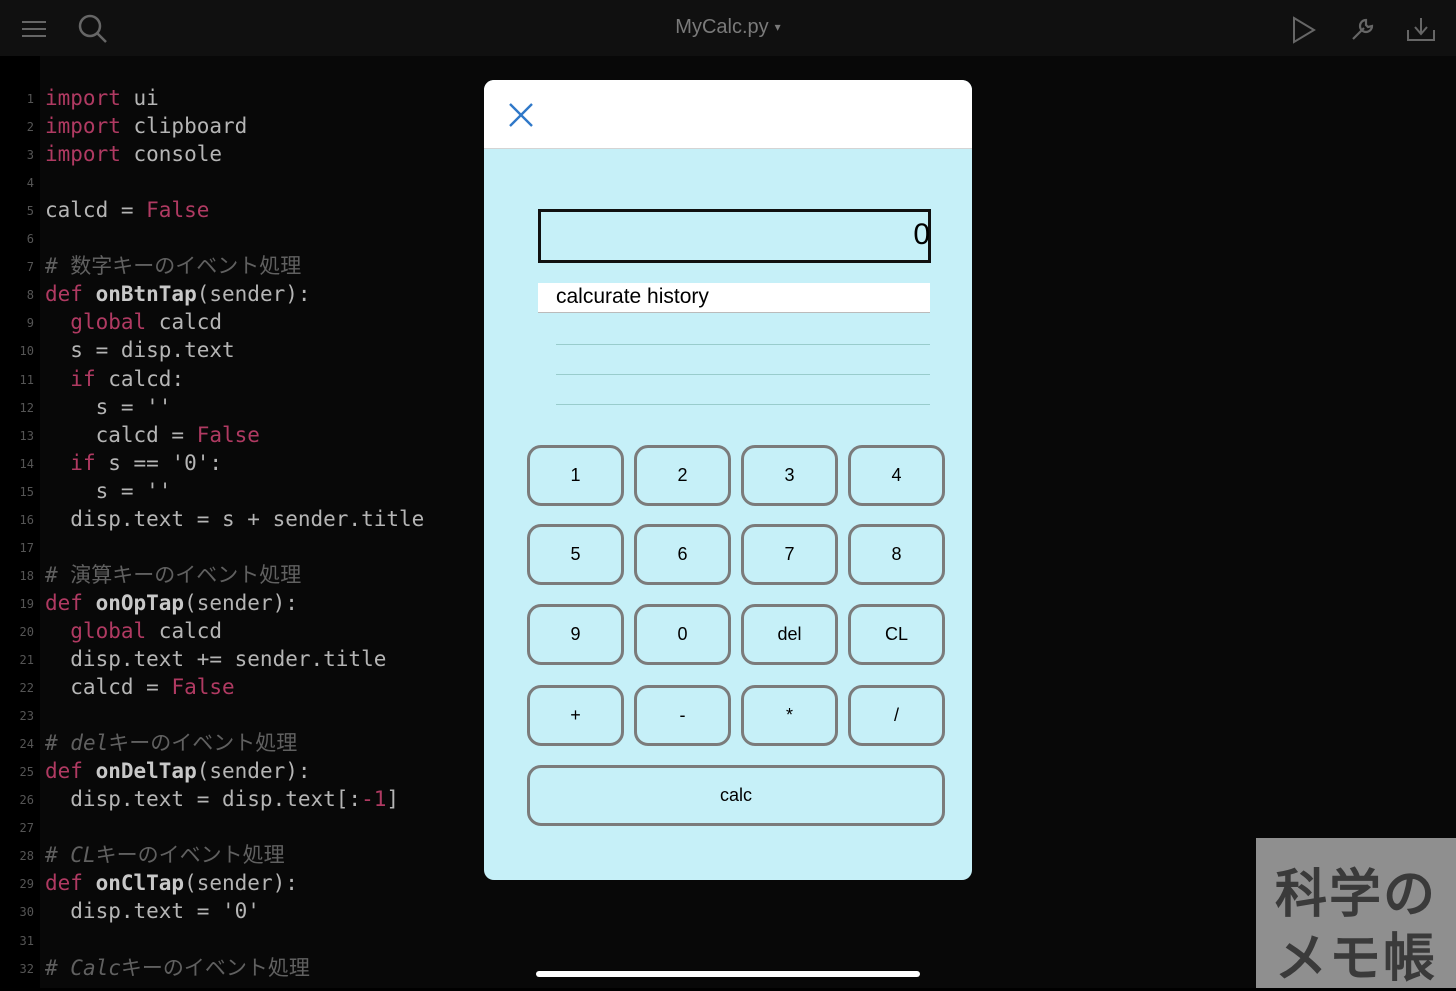 This screenshot has width=1456, height=991. I want to click on line-number: 8, so click(30, 295).